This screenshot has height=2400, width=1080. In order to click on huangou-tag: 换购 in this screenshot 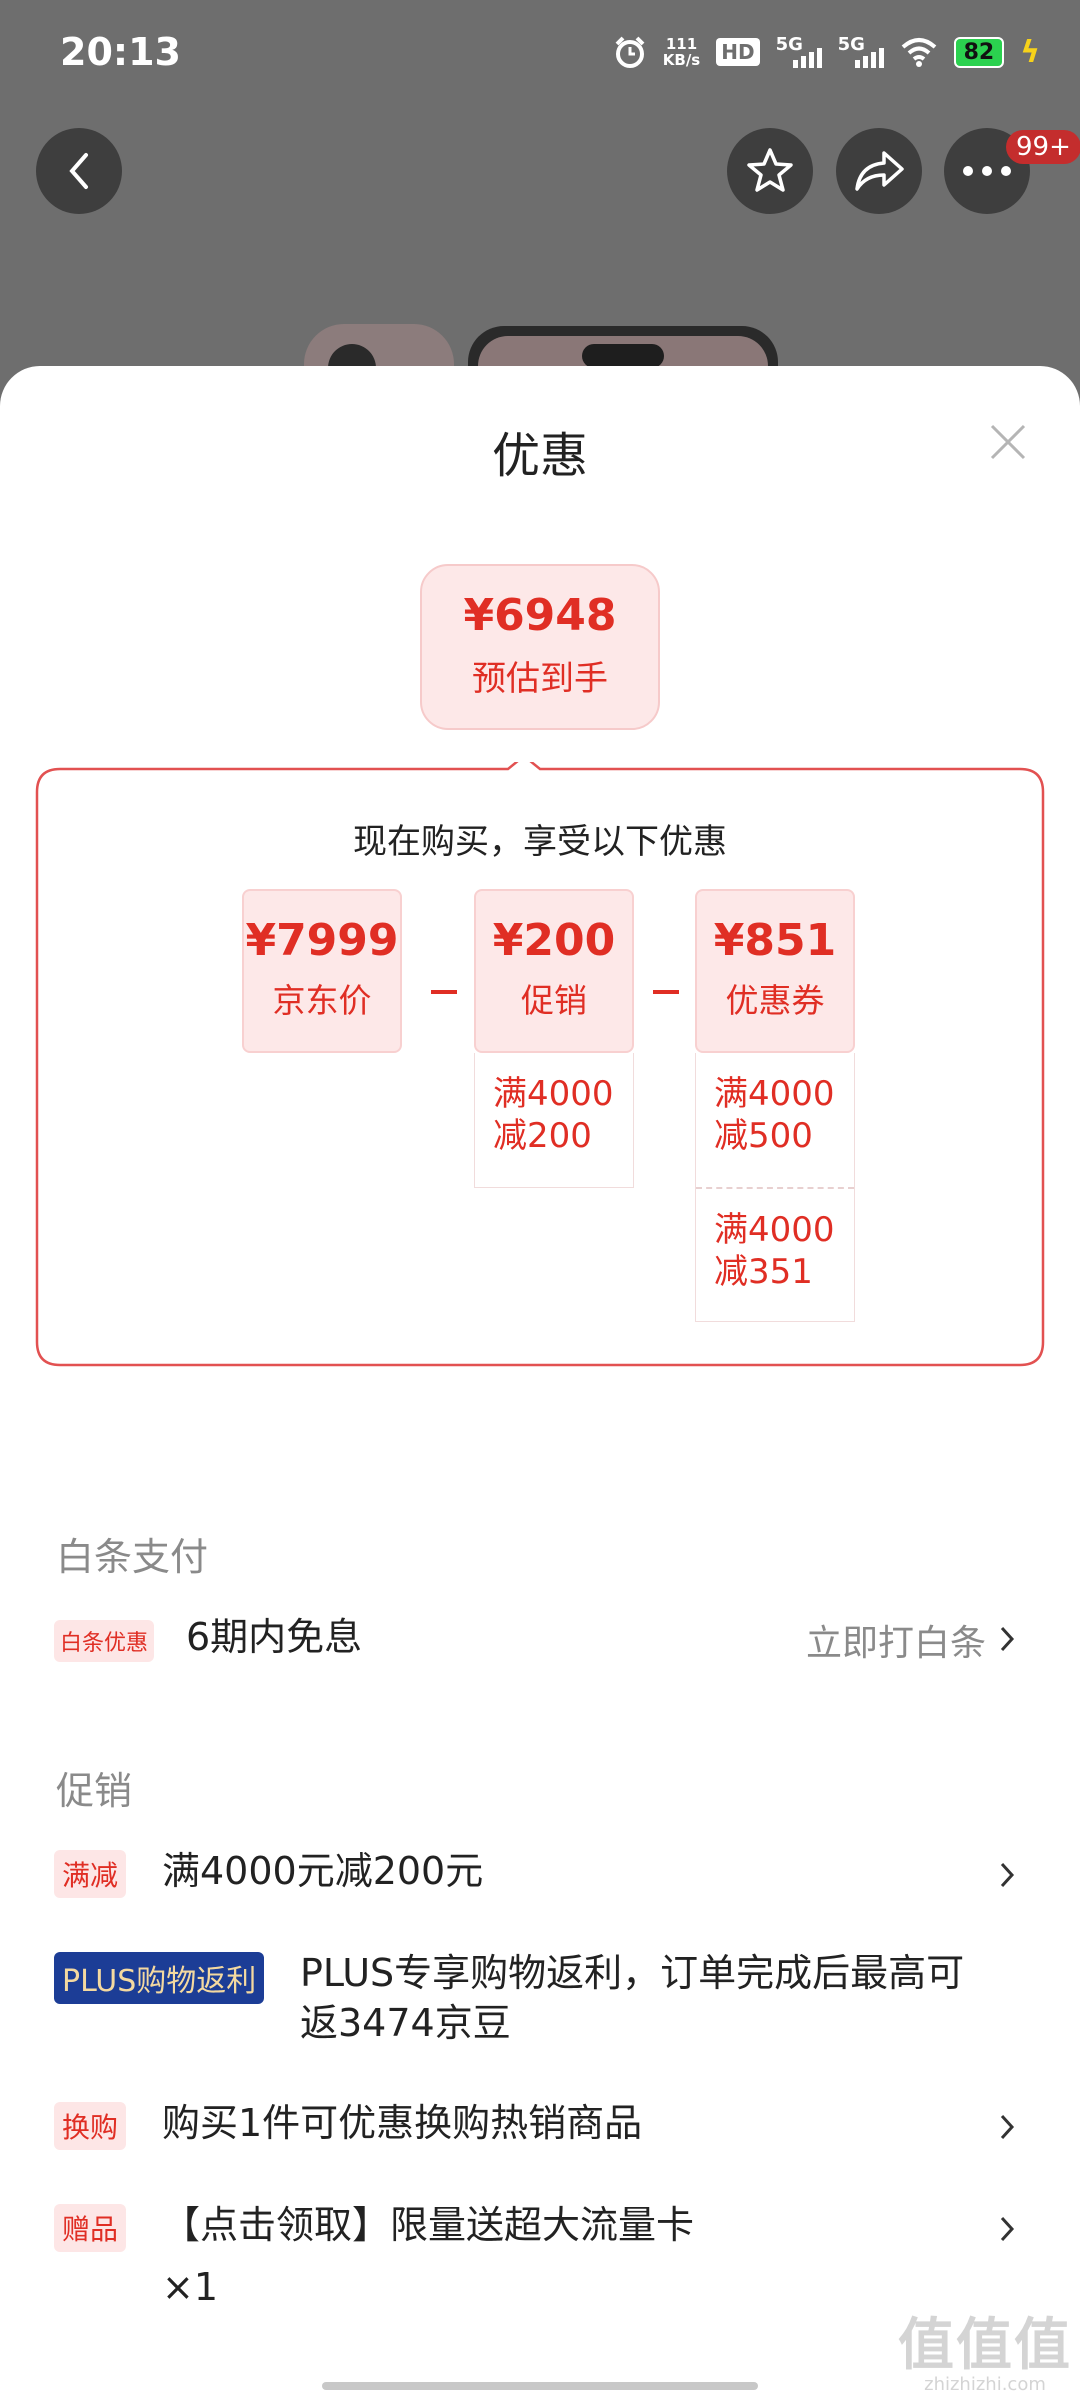, I will do `click(90, 2126)`.